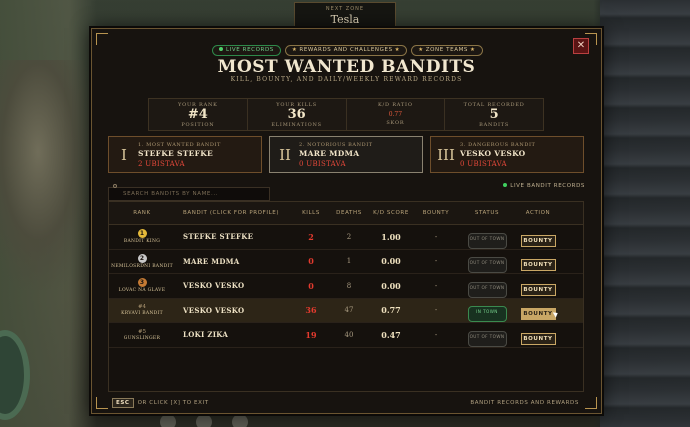 This screenshot has width=690, height=427. Describe the element at coordinates (494, 125) in the screenshot. I see `stat-sub: BANDITS` at that location.